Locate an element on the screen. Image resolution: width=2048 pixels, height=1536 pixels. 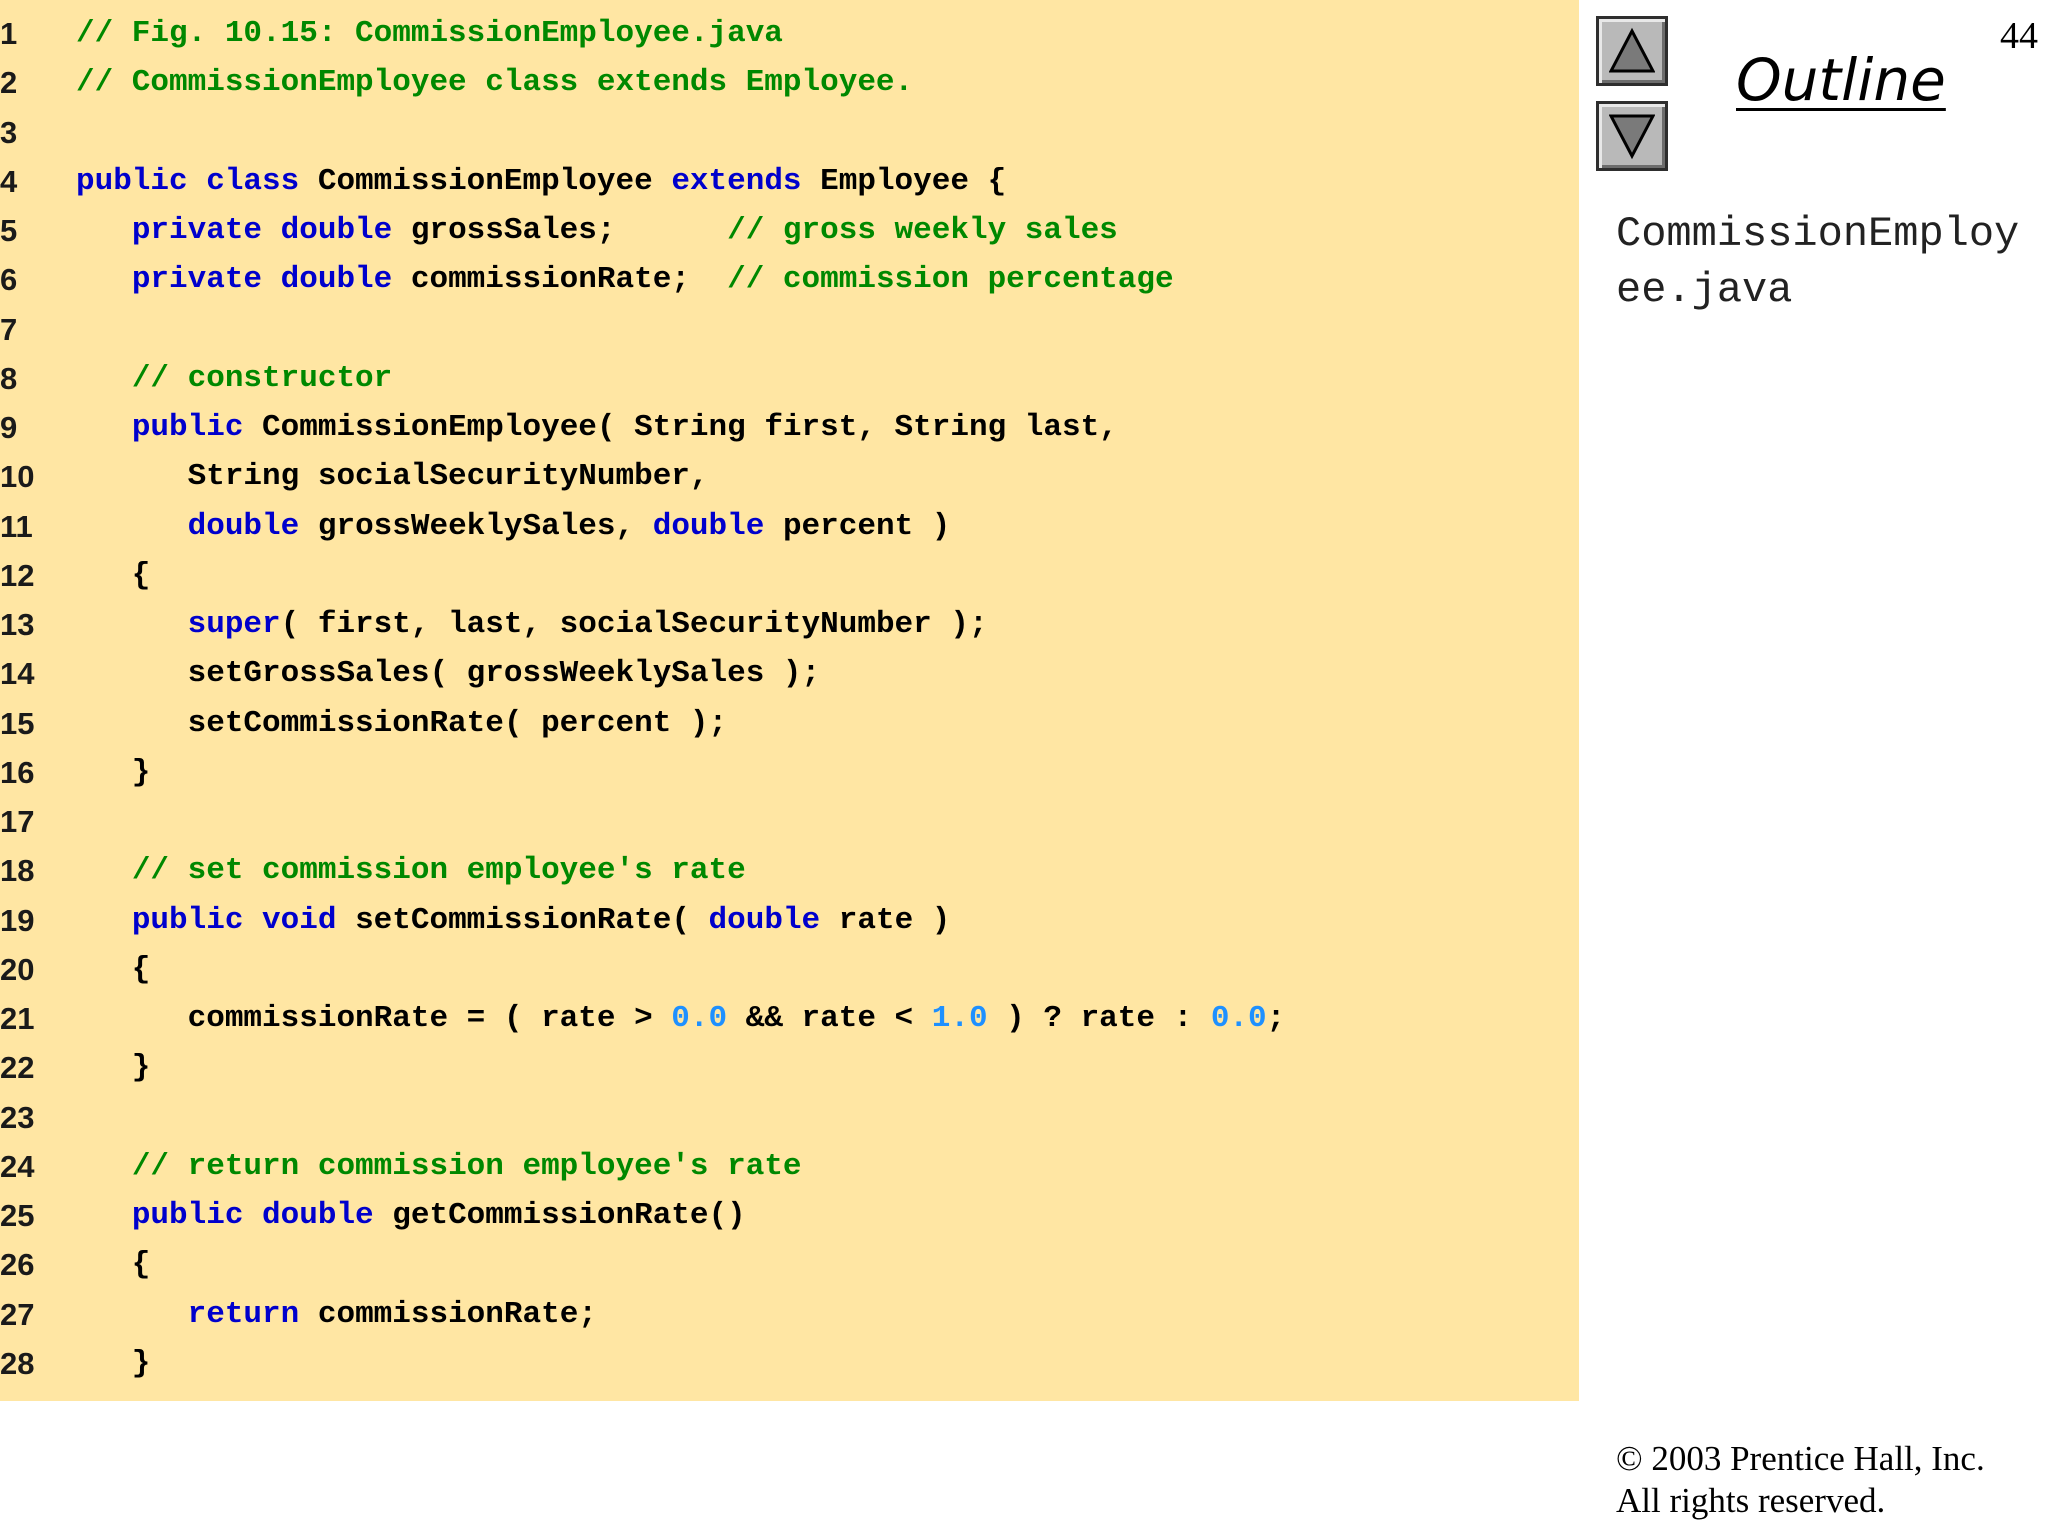
code-text: // constructor is located at coordinates (234, 379).